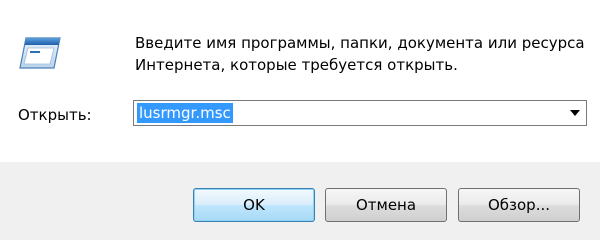  I want to click on ok-button: OK, so click(254, 205).